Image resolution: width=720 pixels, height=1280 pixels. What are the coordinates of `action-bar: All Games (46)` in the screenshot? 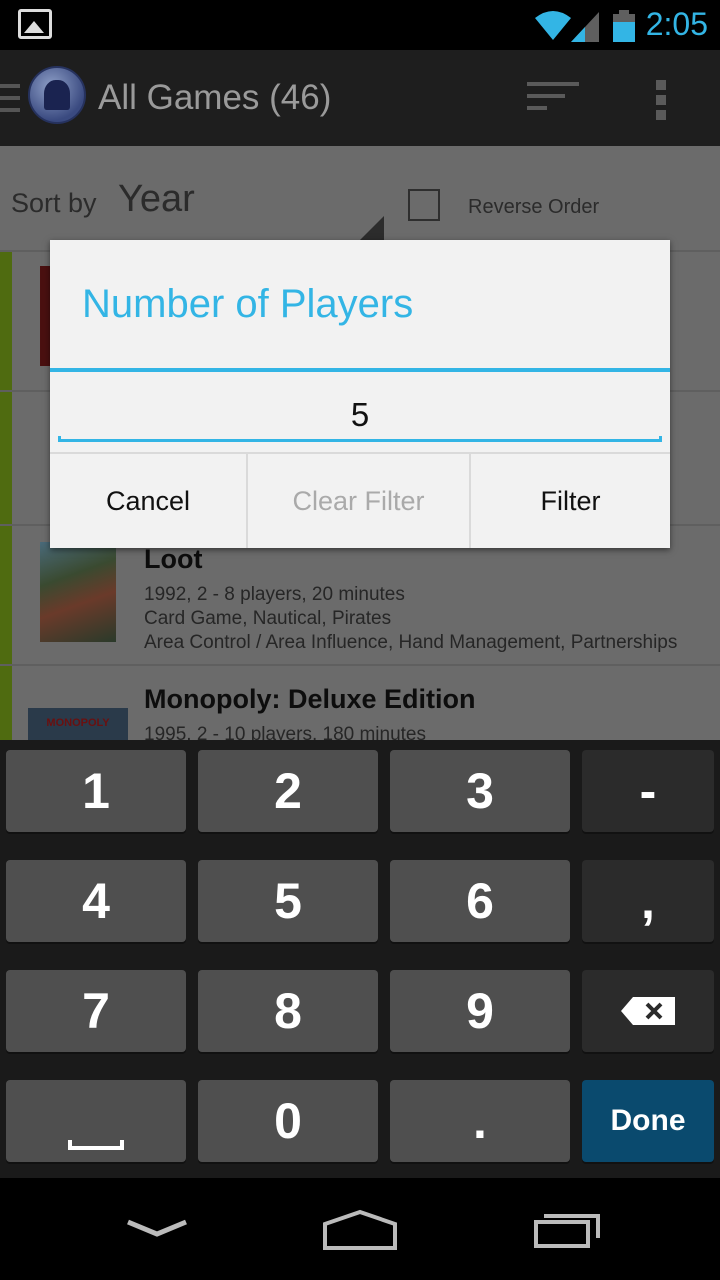 It's located at (360, 98).